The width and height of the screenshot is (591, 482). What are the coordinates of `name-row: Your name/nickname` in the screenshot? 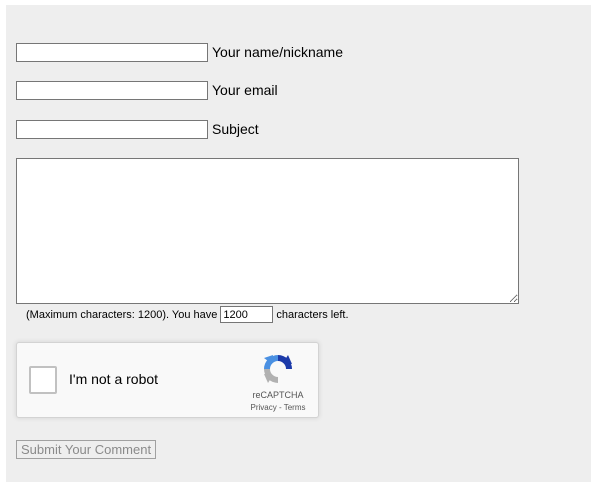 It's located at (179, 52).